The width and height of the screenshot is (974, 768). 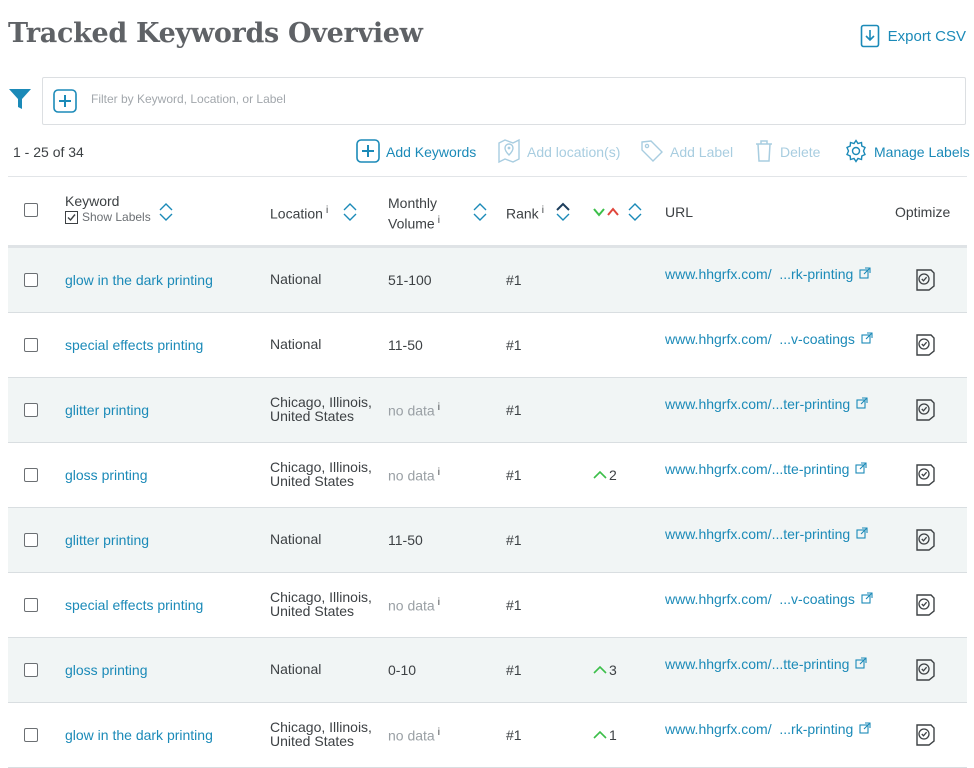 What do you see at coordinates (413, 203) in the screenshot?
I see `monthly-label: Monthly` at bounding box center [413, 203].